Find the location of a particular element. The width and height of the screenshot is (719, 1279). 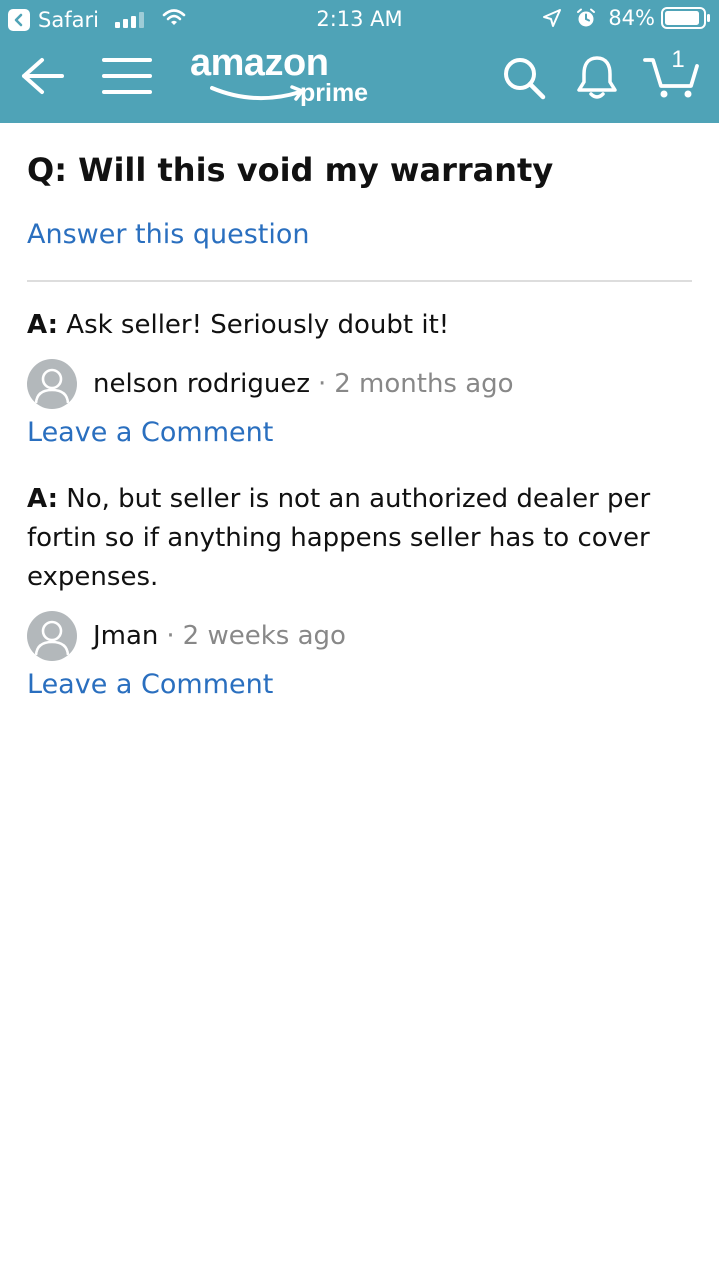

question-title: Q: Will this void my warranty is located at coordinates (290, 170).